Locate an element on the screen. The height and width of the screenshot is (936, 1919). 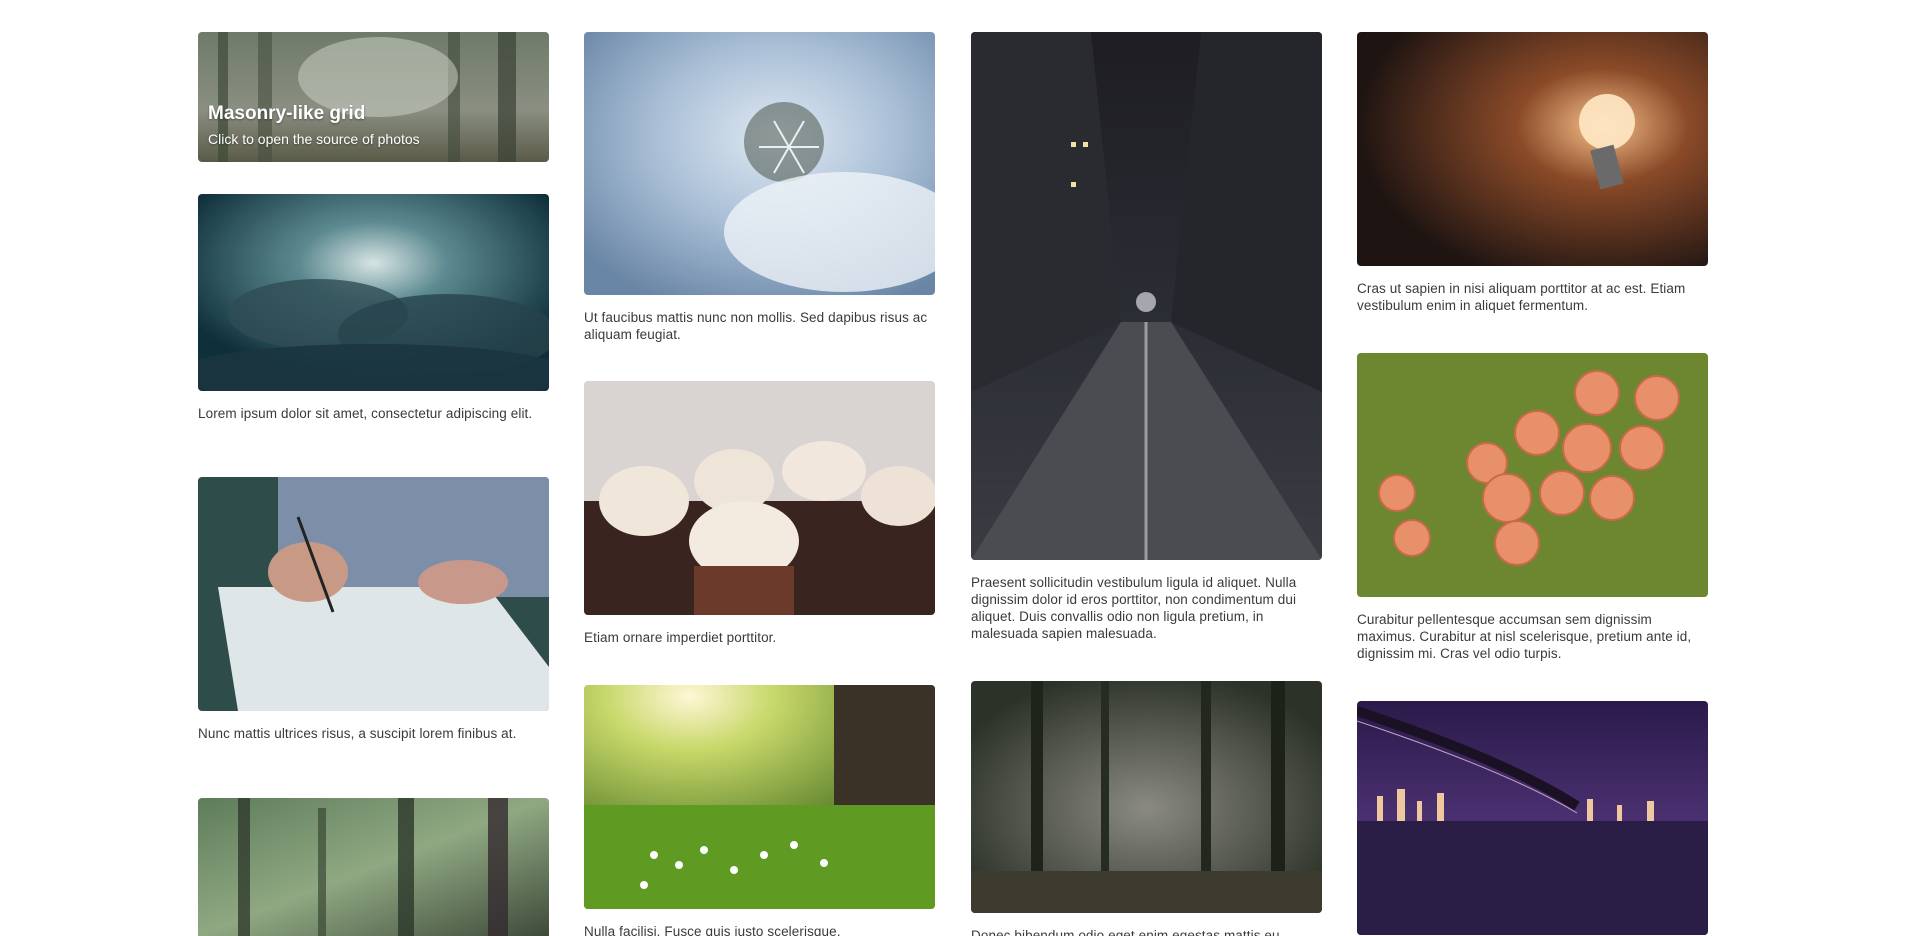
currants-photo is located at coordinates (1532, 475).